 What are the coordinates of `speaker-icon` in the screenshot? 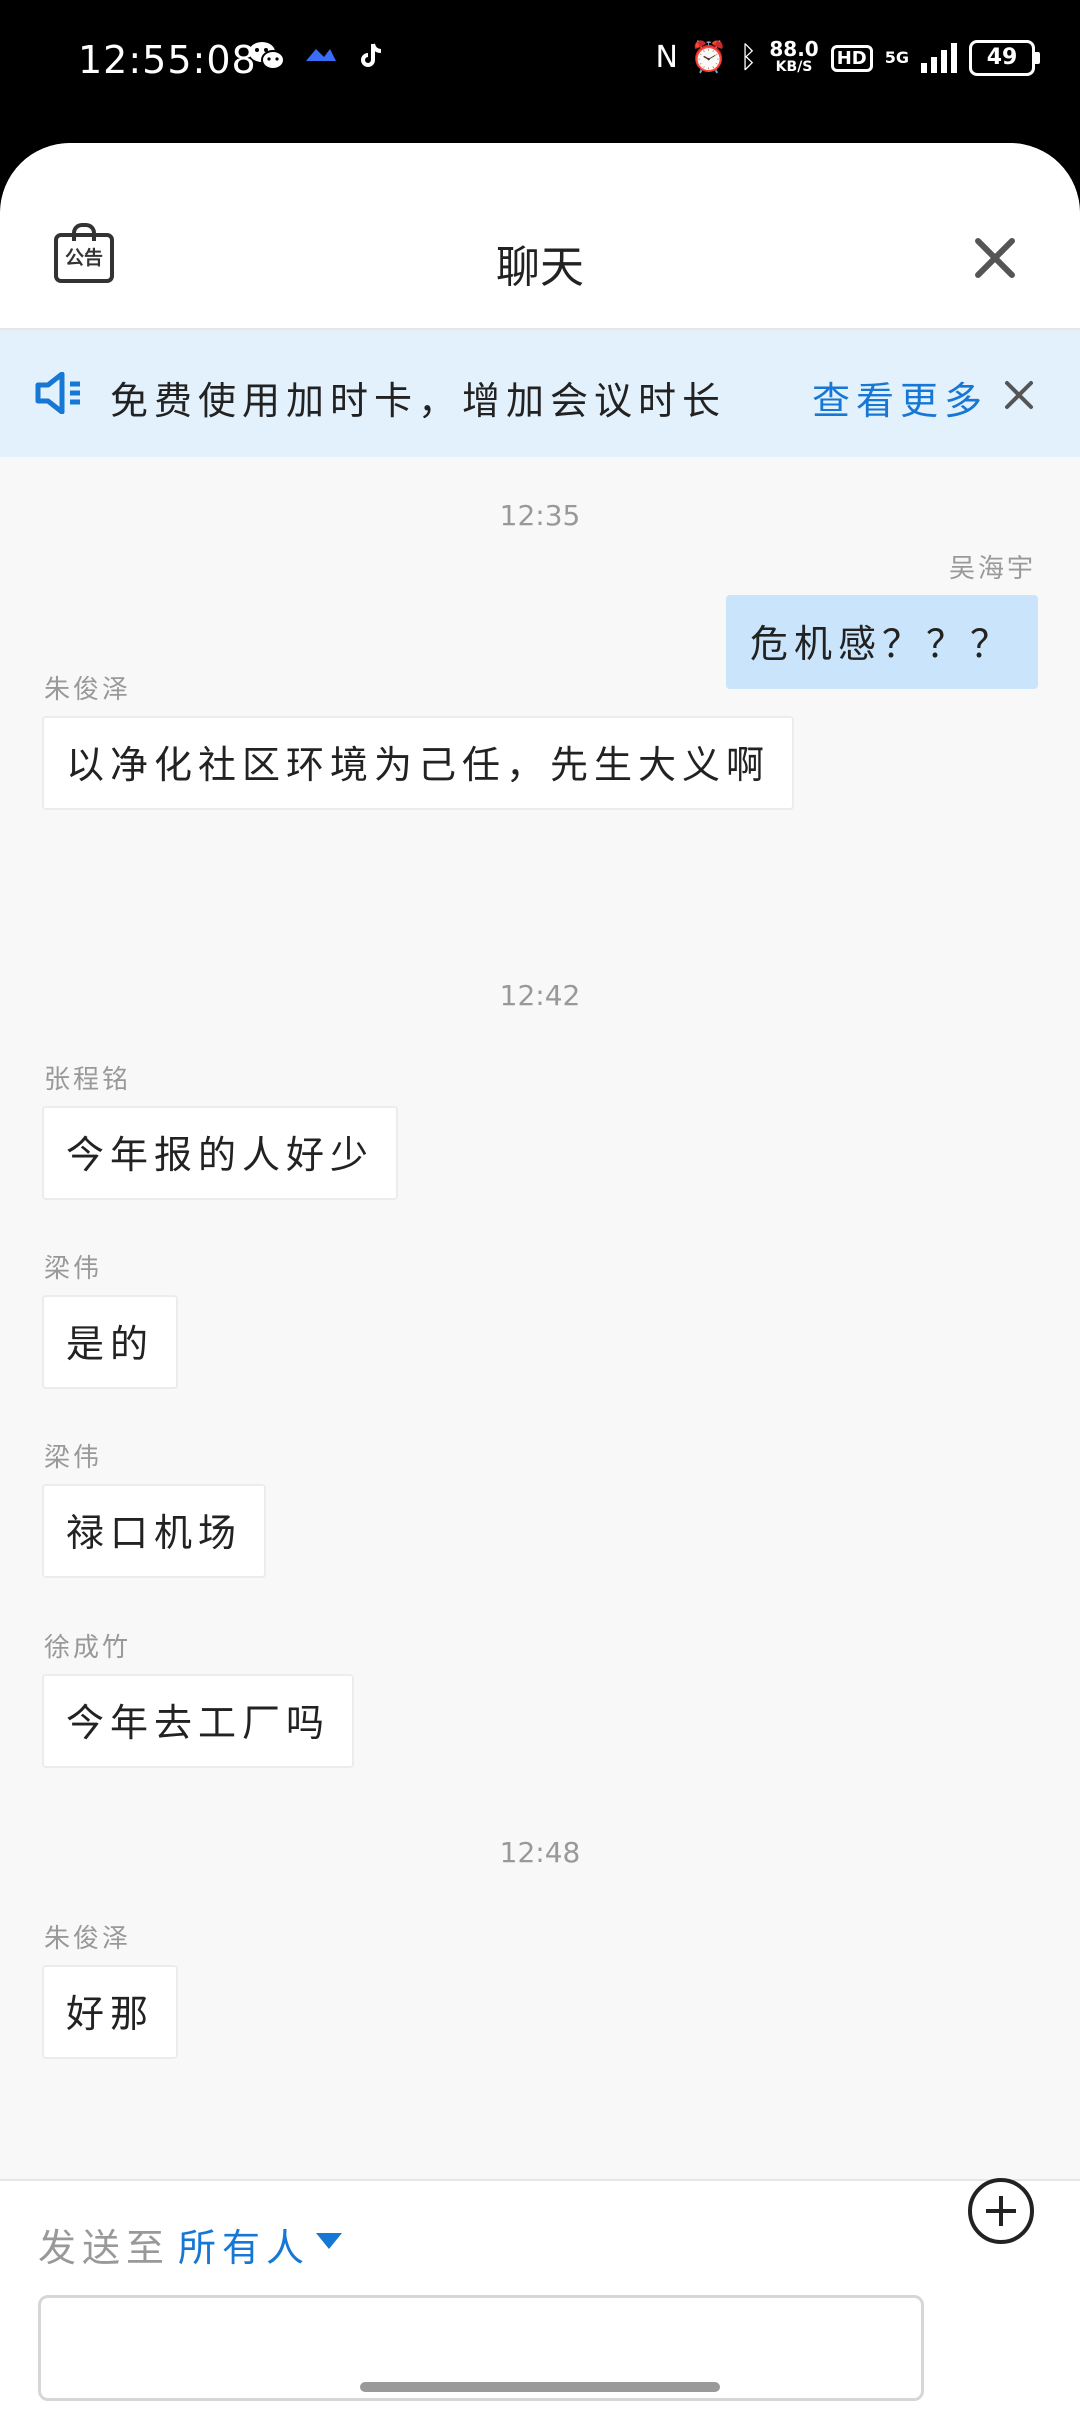 It's located at (57, 393).